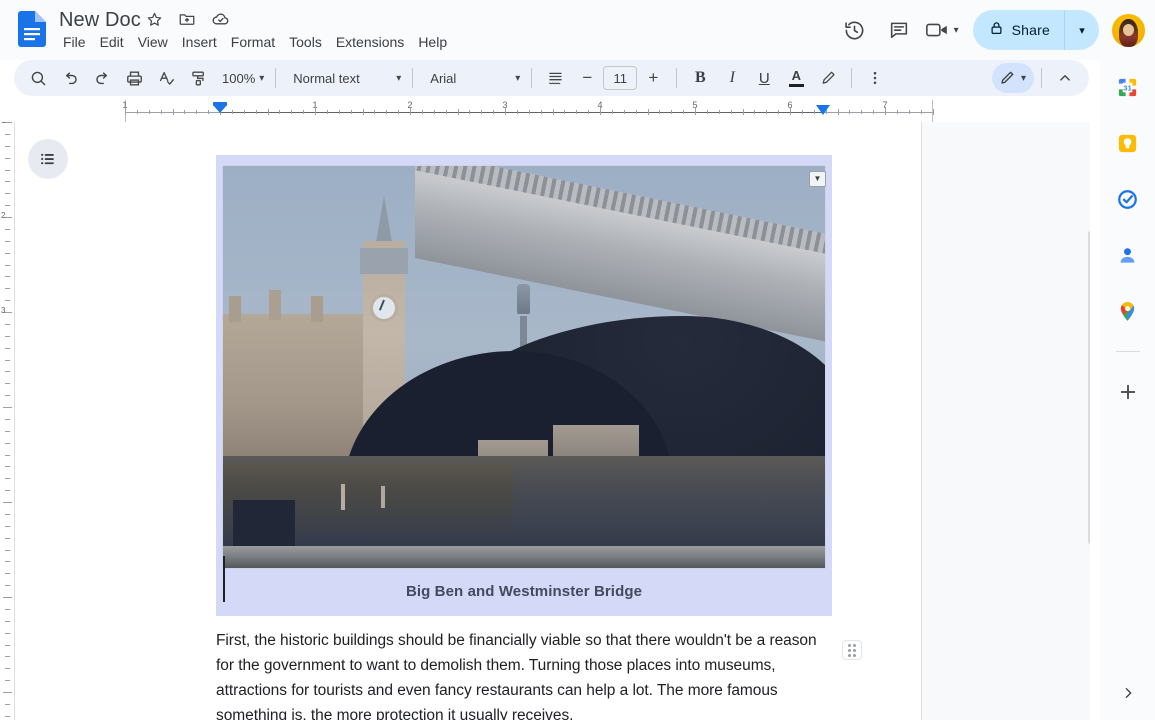 The image size is (1155, 720). Describe the element at coordinates (732, 78) in the screenshot. I see `italic-button: I` at that location.